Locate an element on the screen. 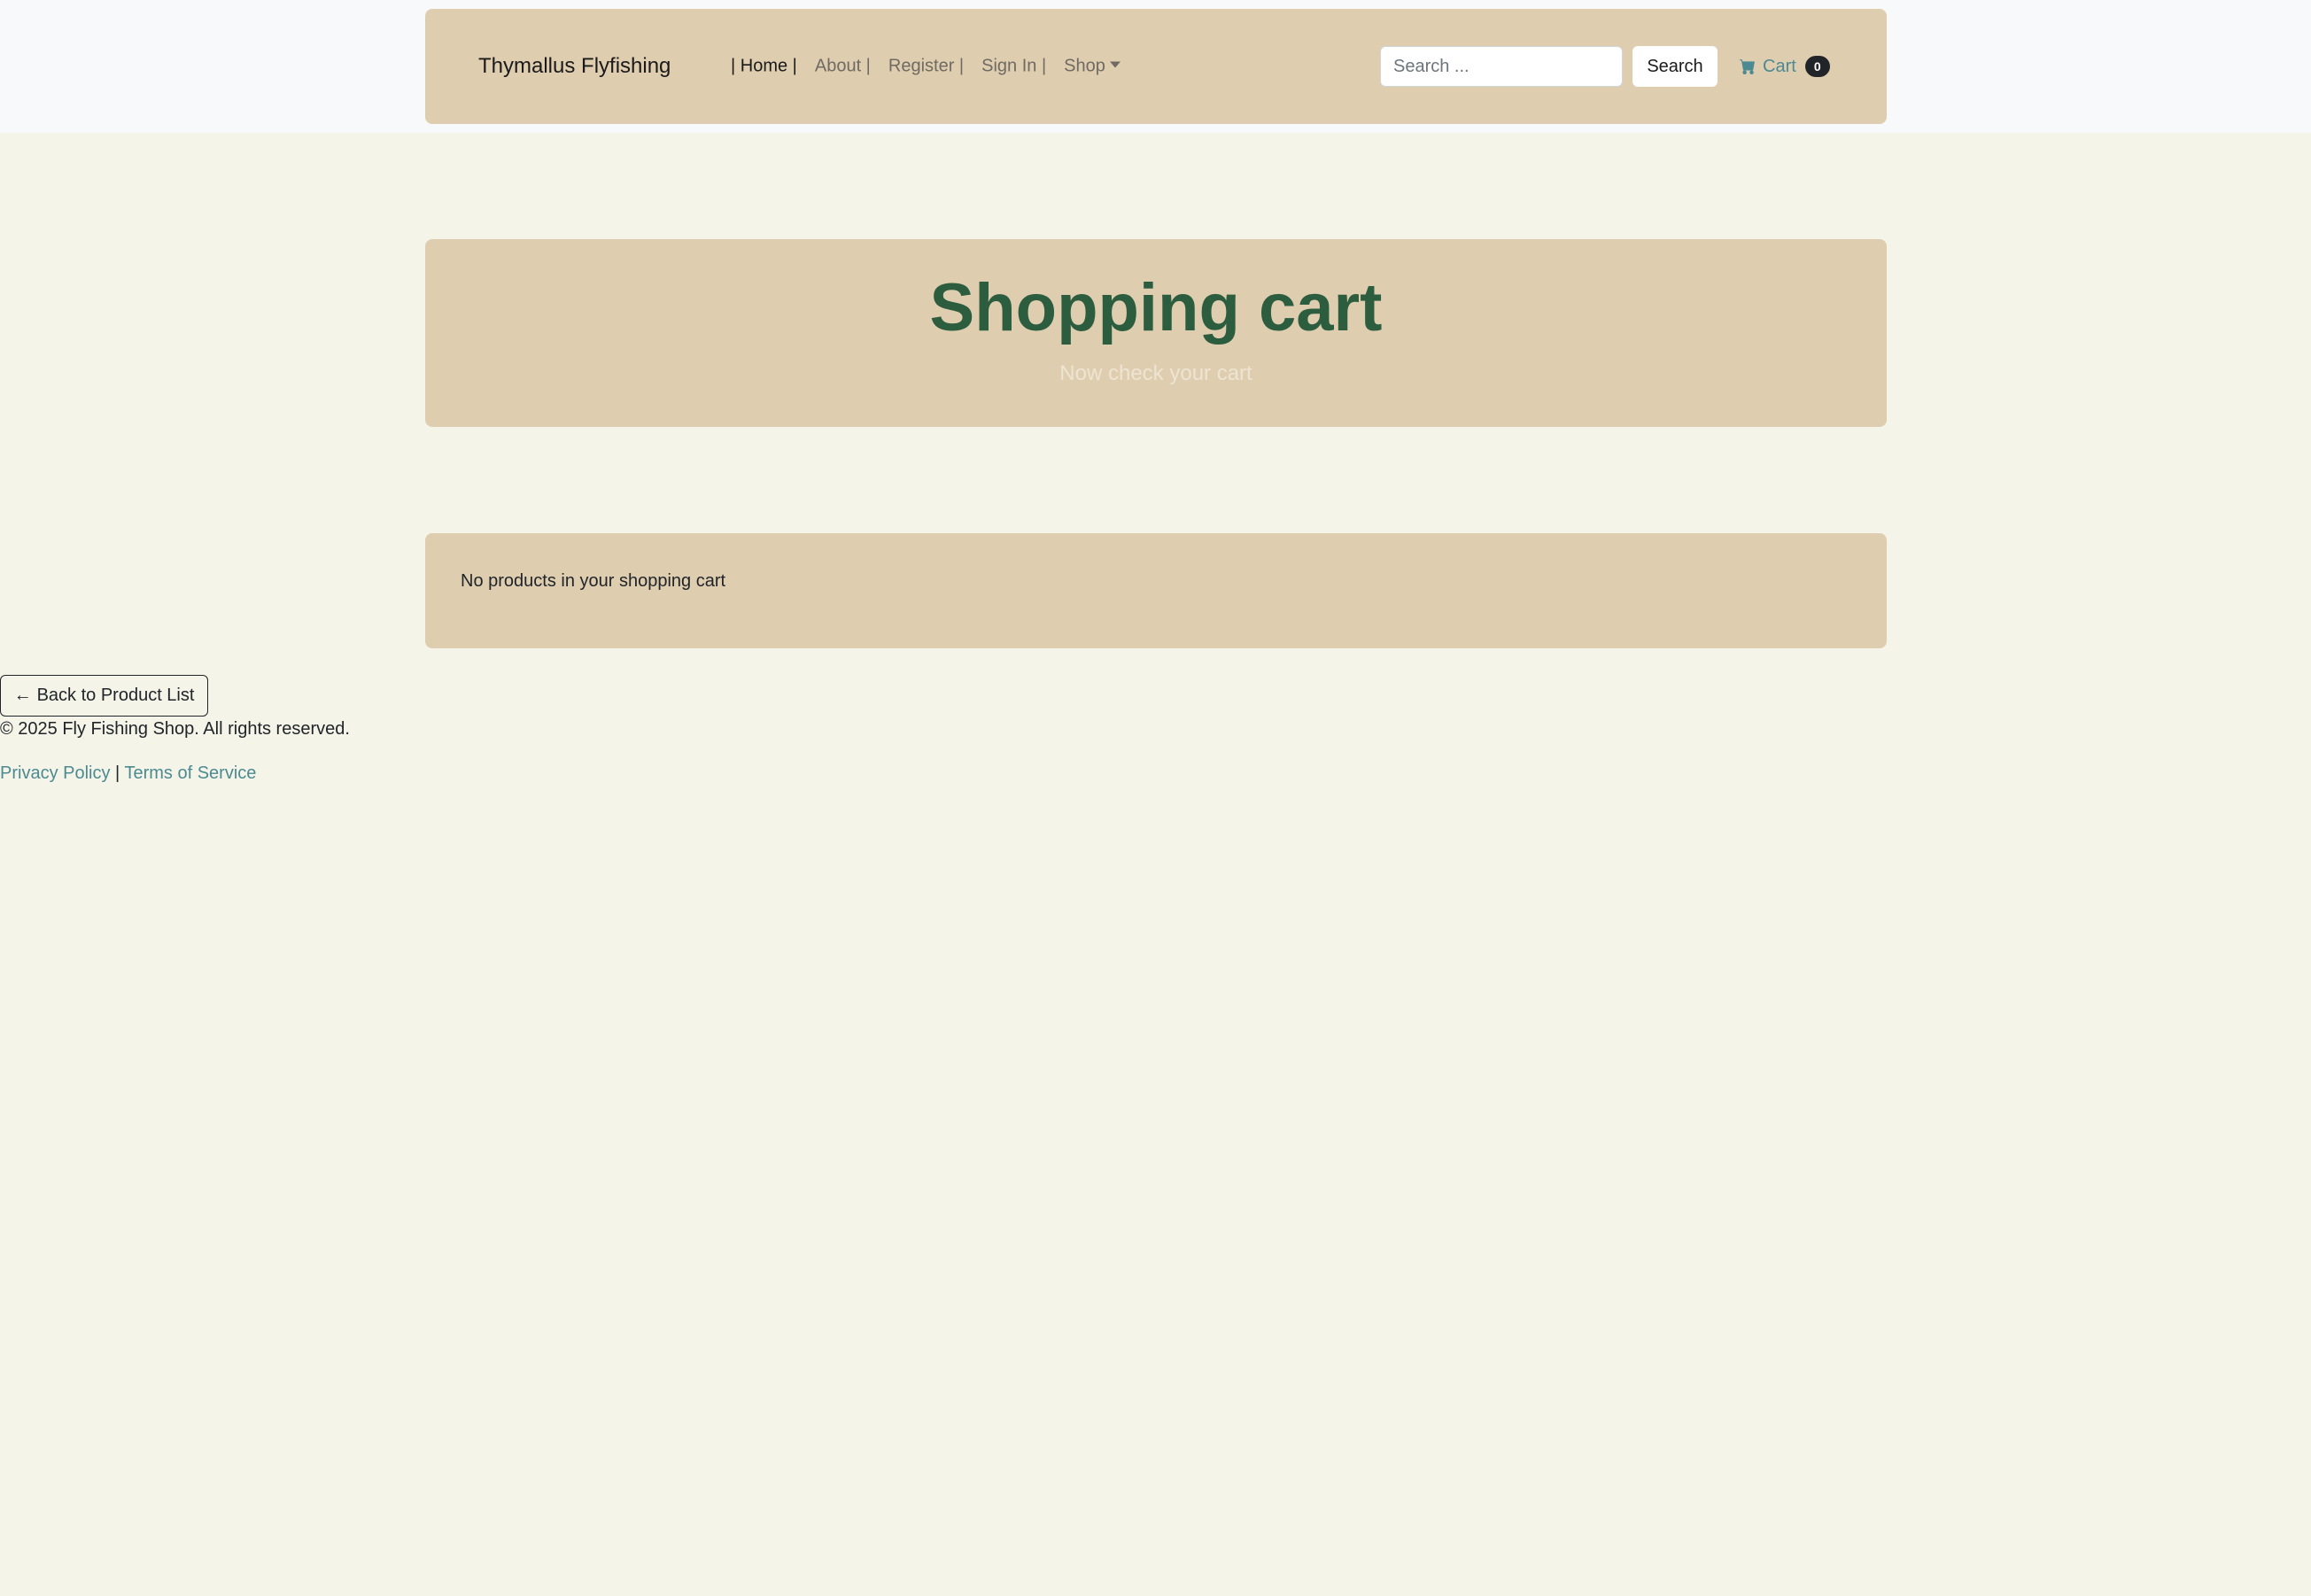 The width and height of the screenshot is (2311, 1596). nav-shop-dropdown: Shop is located at coordinates (1092, 67).